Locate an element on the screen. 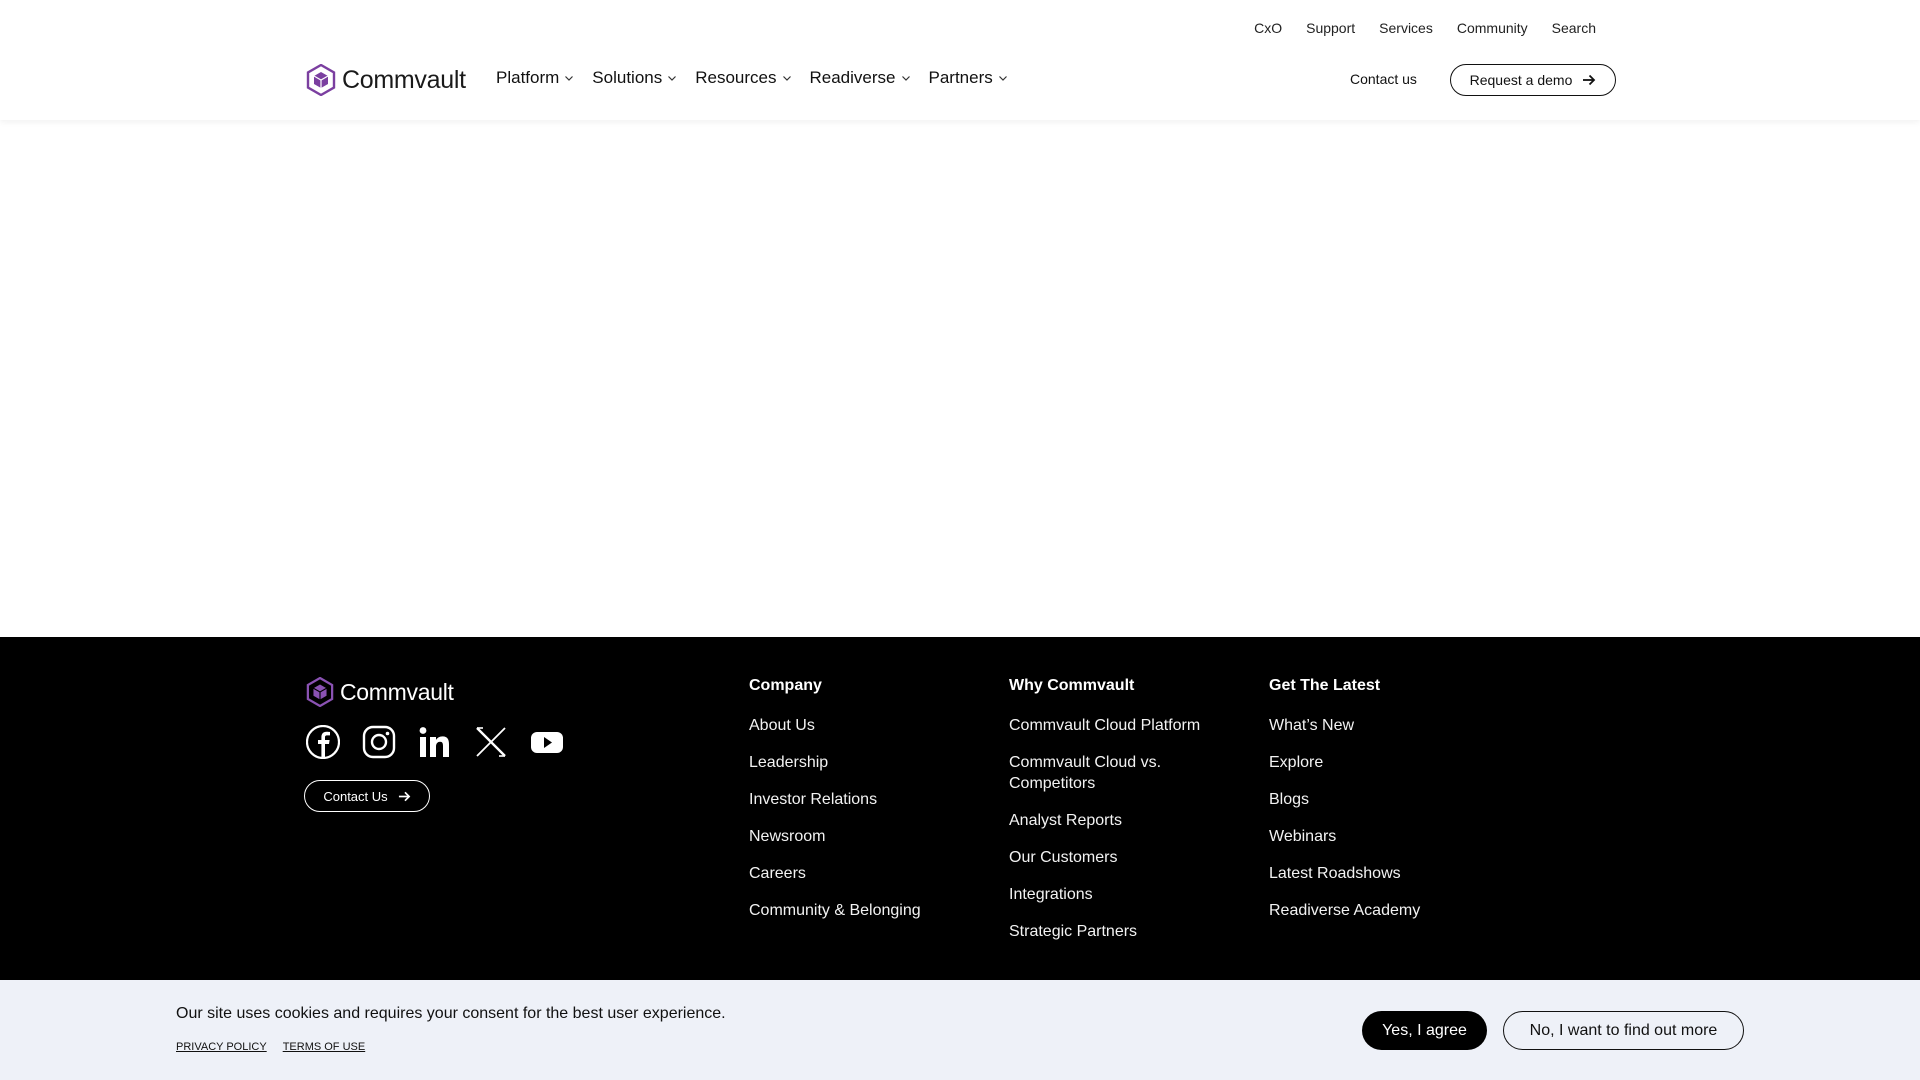  footer-link: Investor Relations is located at coordinates (859, 799).